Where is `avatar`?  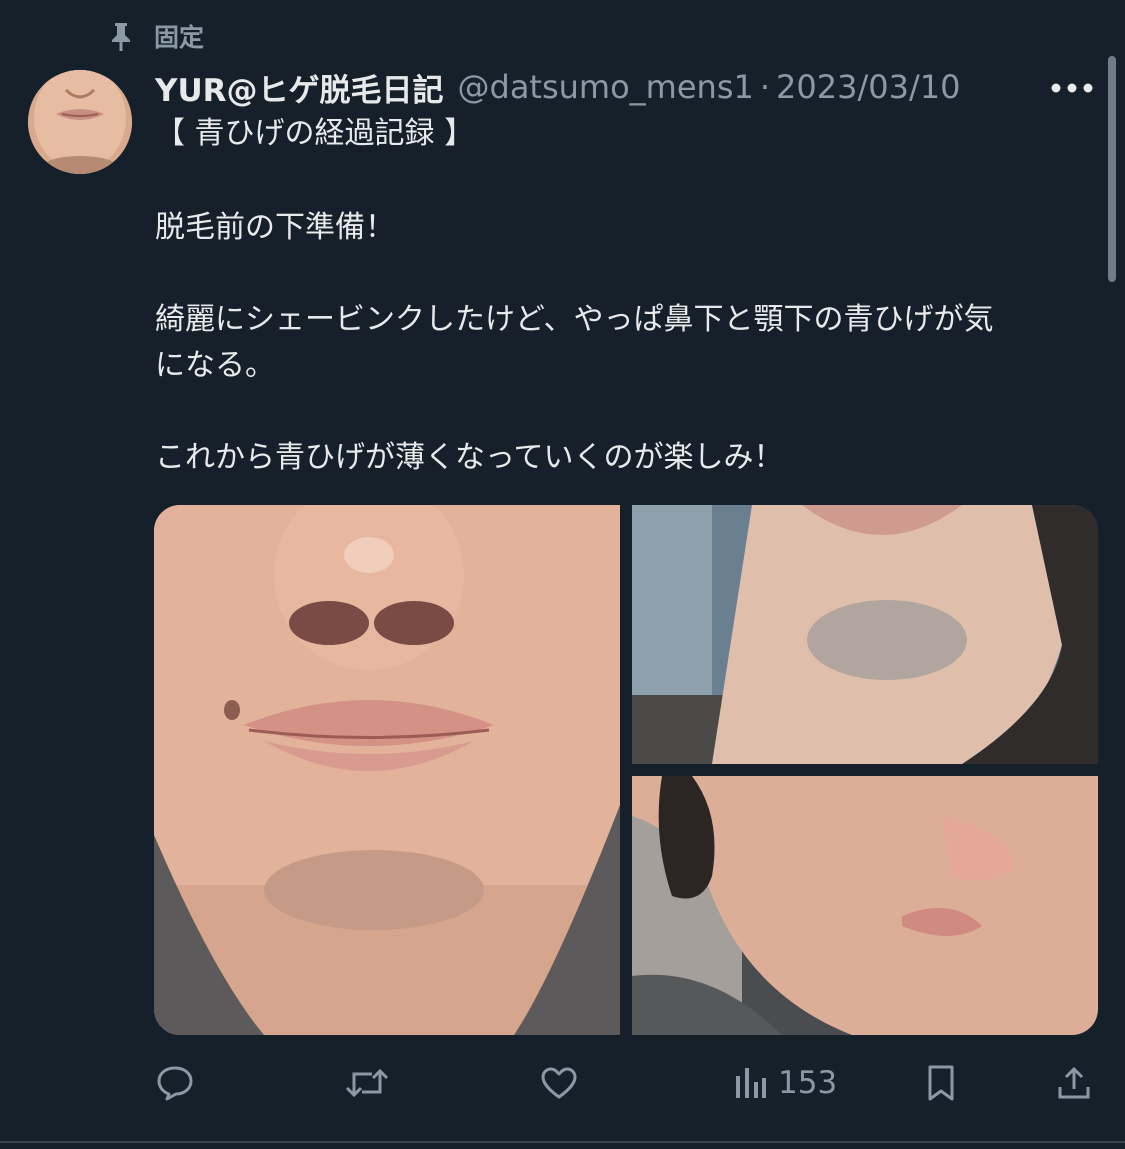
avatar is located at coordinates (80, 122).